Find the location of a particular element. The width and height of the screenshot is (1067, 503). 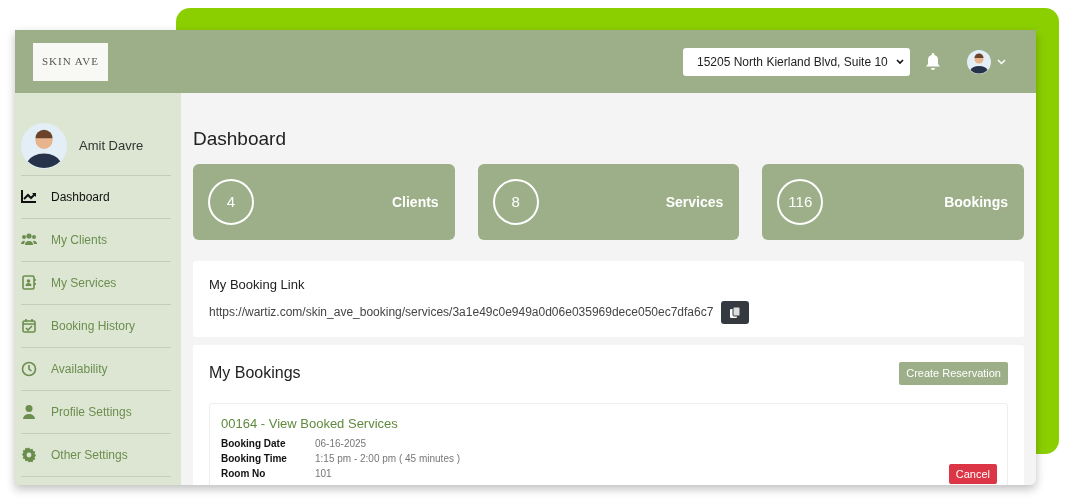

cancel-button: Cancel is located at coordinates (972, 474).